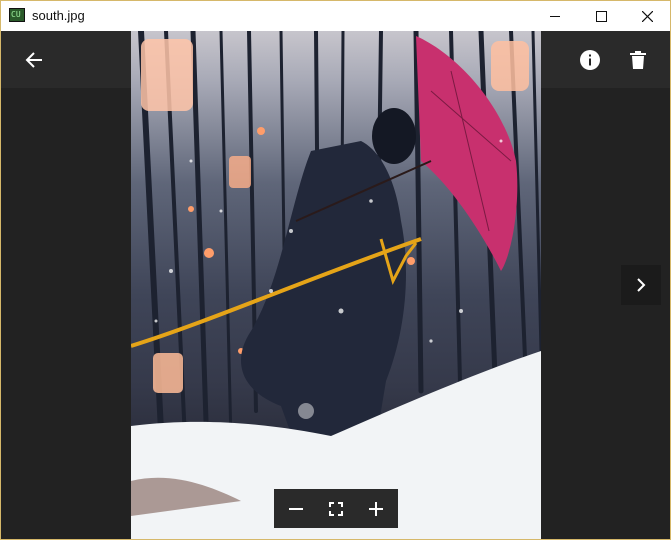  I want to click on maximize-button, so click(601, 16).